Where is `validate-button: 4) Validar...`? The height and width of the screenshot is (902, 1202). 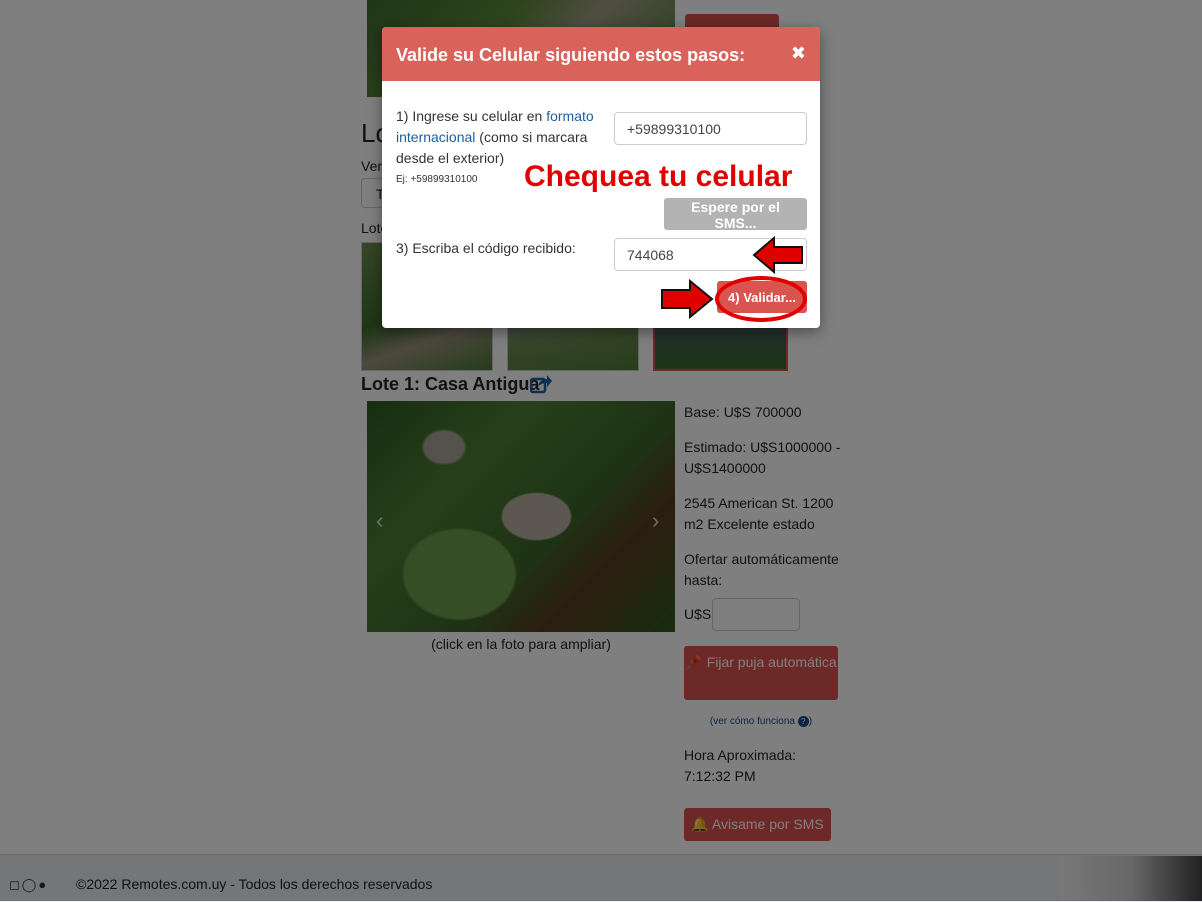 validate-button: 4) Validar... is located at coordinates (762, 297).